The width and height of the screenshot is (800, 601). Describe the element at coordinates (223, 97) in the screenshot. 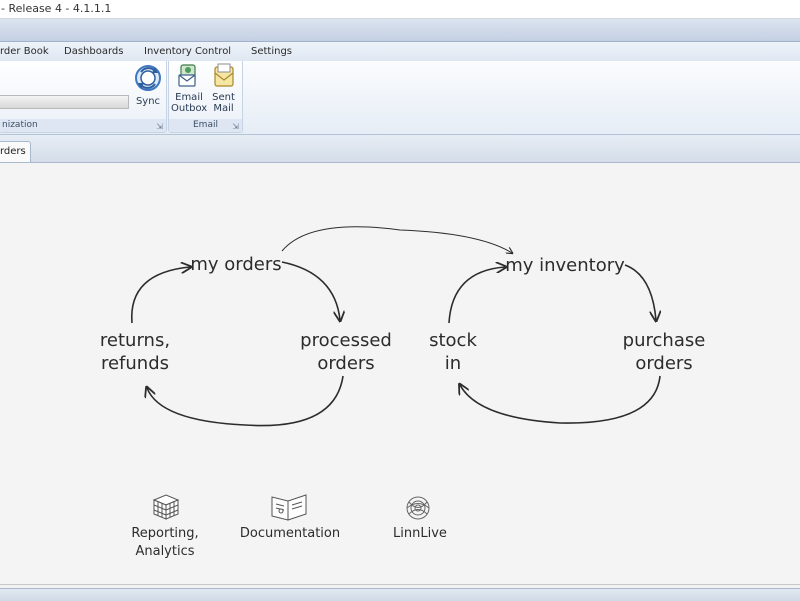

I see `sent-label: Sent` at that location.